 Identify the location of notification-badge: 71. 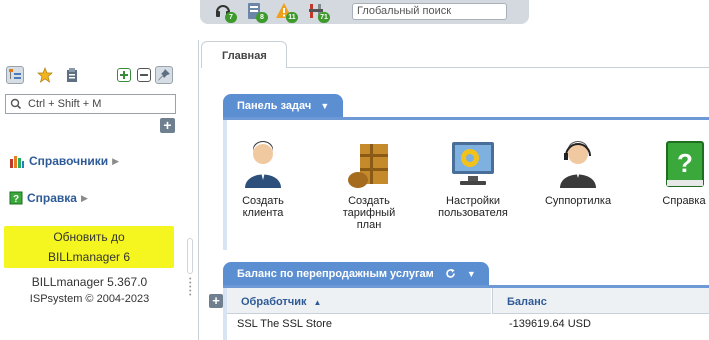
(324, 17).